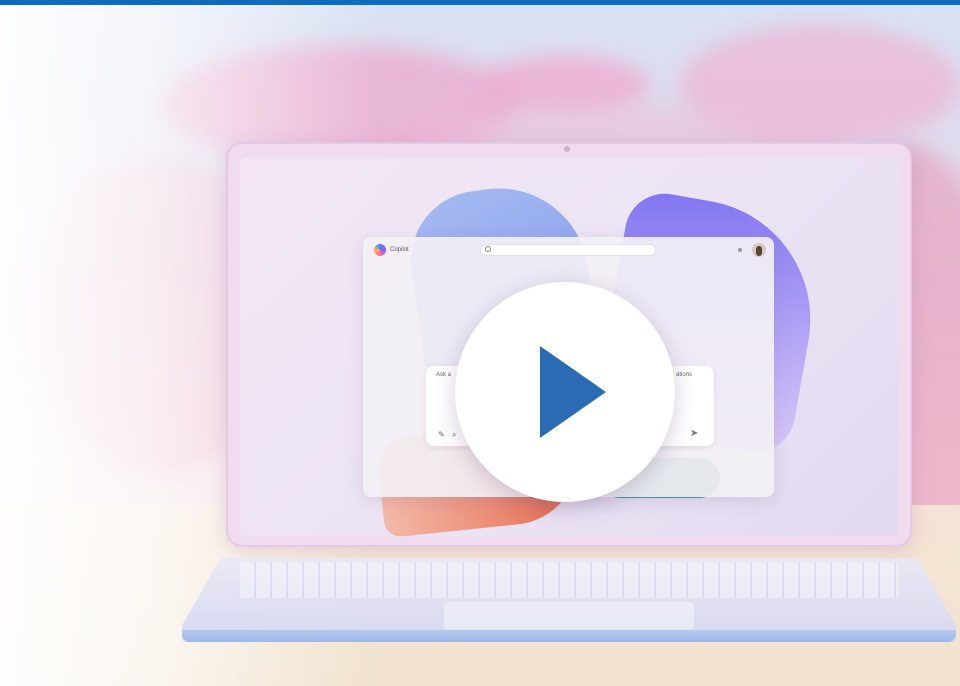  What do you see at coordinates (684, 375) in the screenshot?
I see `chat-suggestion-text: ations` at bounding box center [684, 375].